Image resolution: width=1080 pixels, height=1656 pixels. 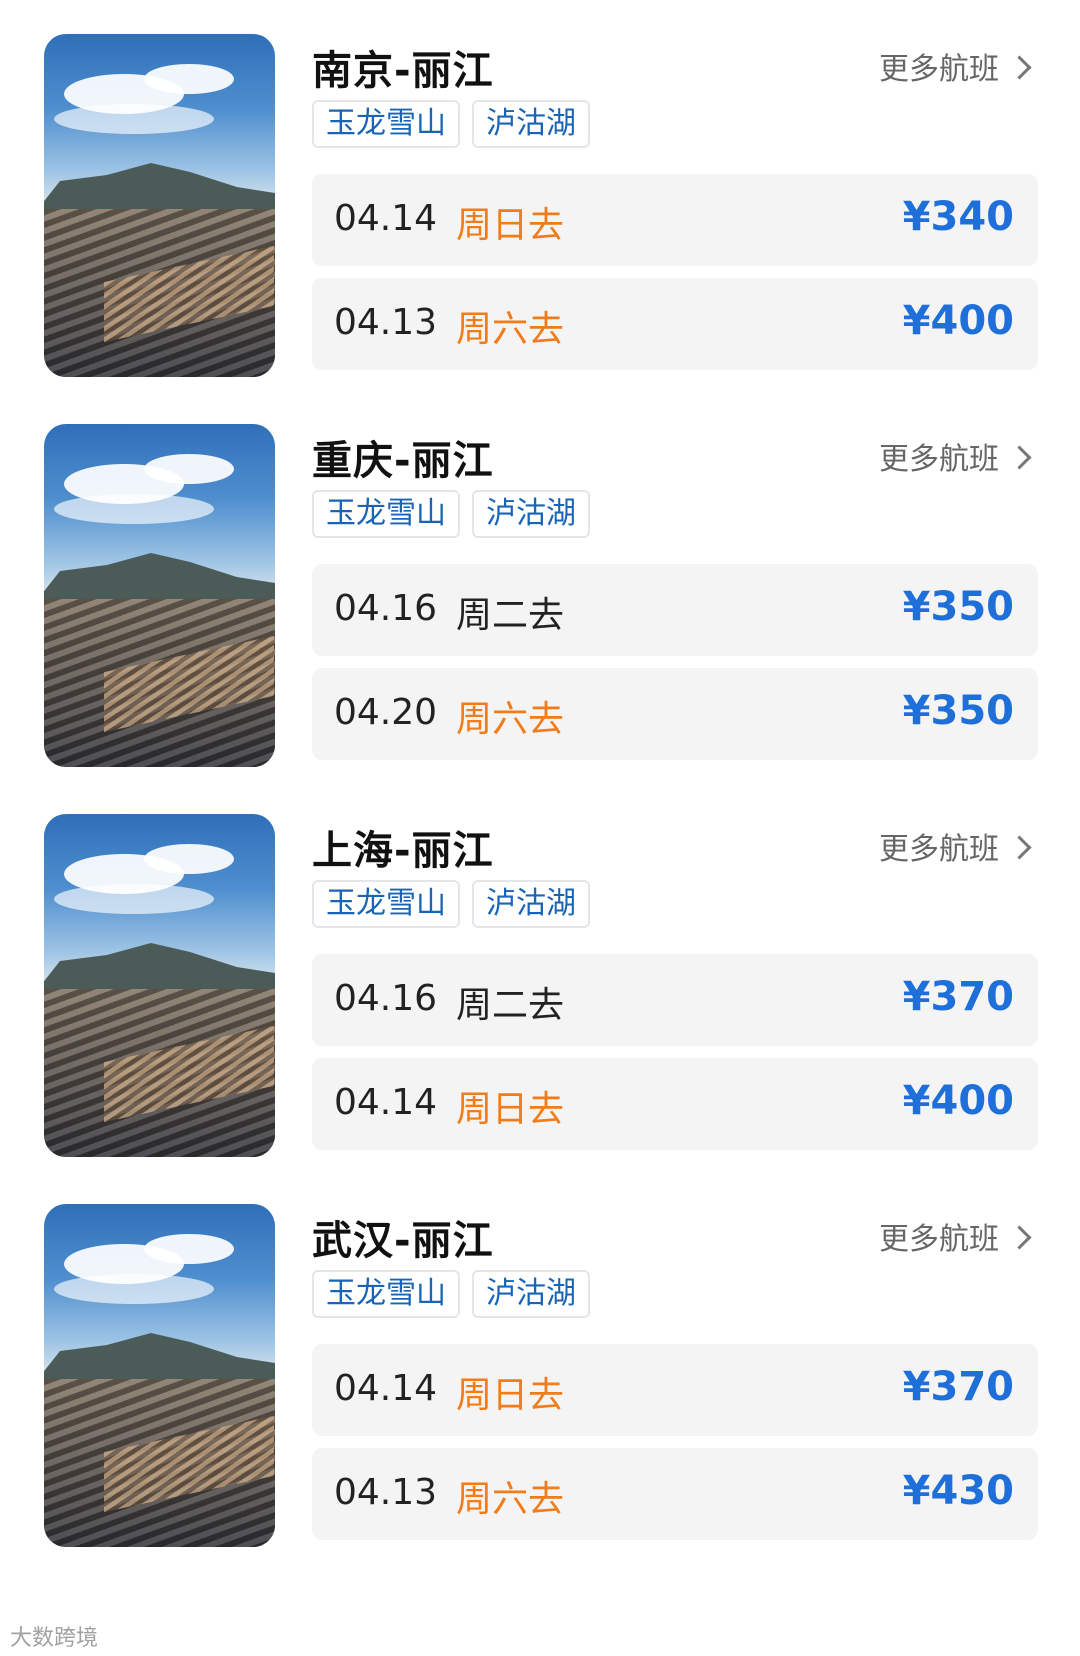 What do you see at coordinates (675, 1104) in the screenshot?
I see `flight-option: 04.14 周日去 ¥400` at bounding box center [675, 1104].